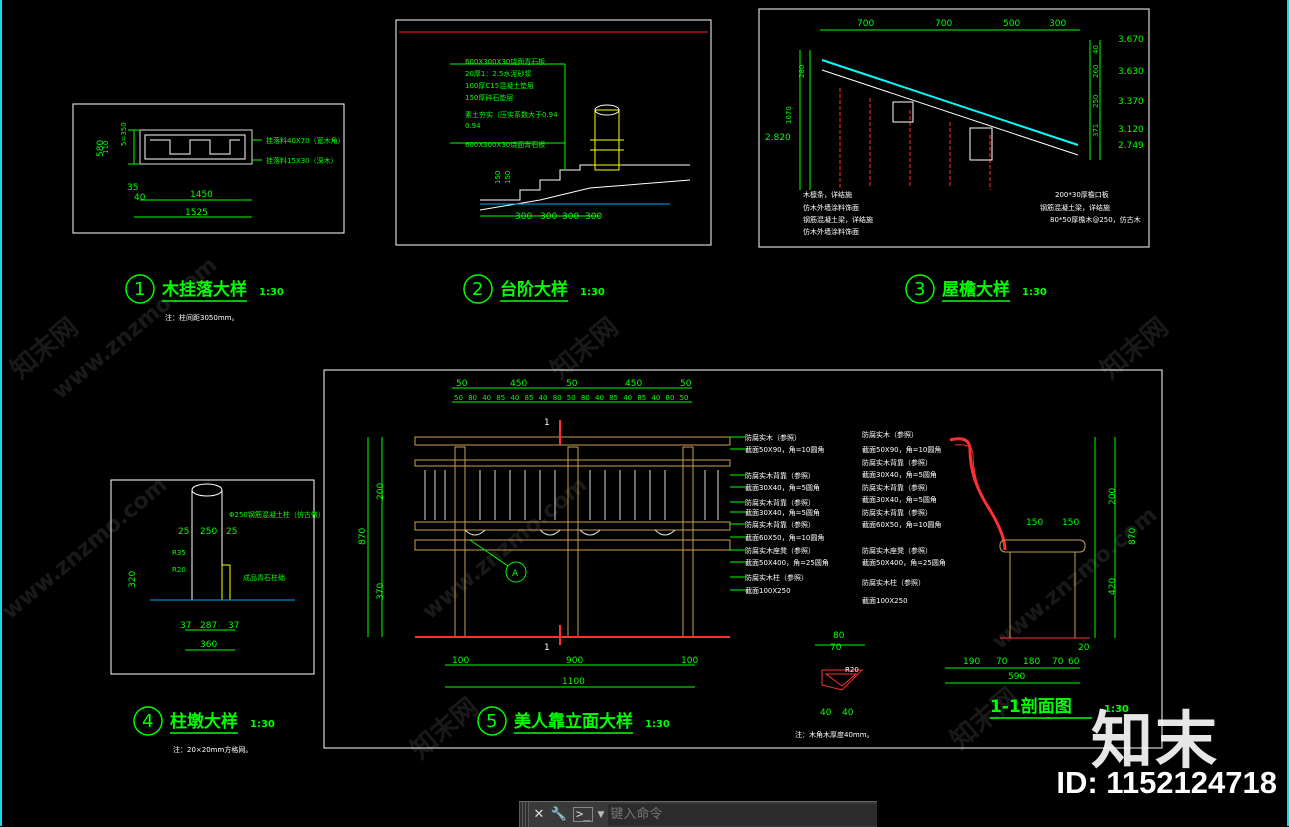 Image resolution: width=1289 pixels, height=827 pixels. Describe the element at coordinates (890, 434) in the screenshot. I see `section-label: 防腐实木（参照）` at that location.